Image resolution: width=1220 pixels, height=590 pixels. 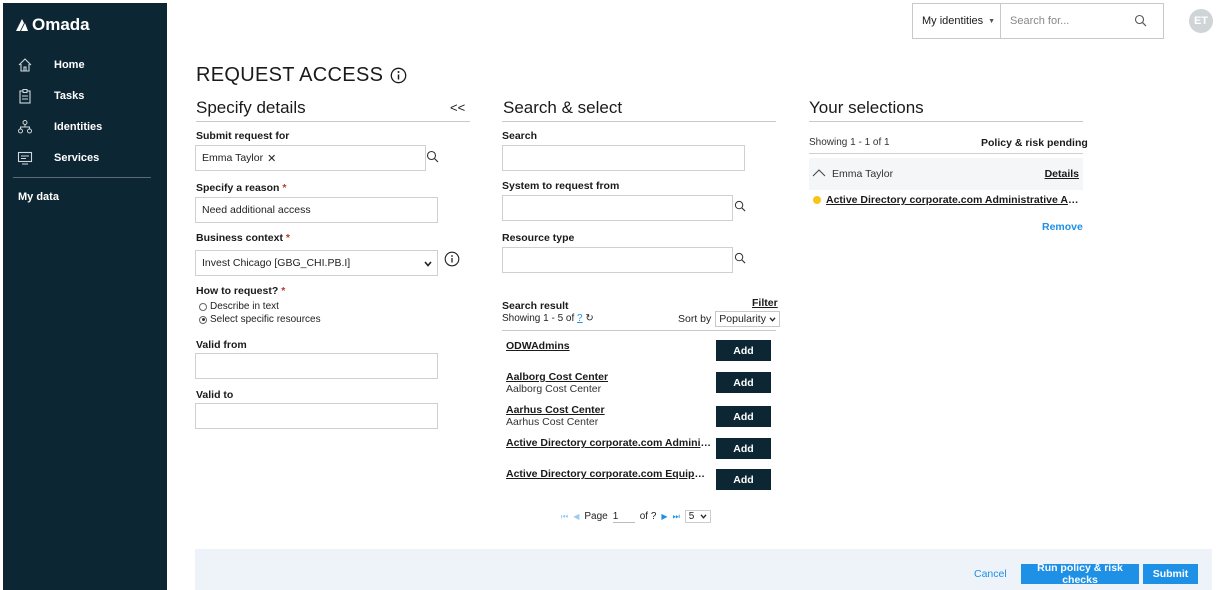 What do you see at coordinates (564, 517) in the screenshot?
I see `first-page-icon: ⏮` at bounding box center [564, 517].